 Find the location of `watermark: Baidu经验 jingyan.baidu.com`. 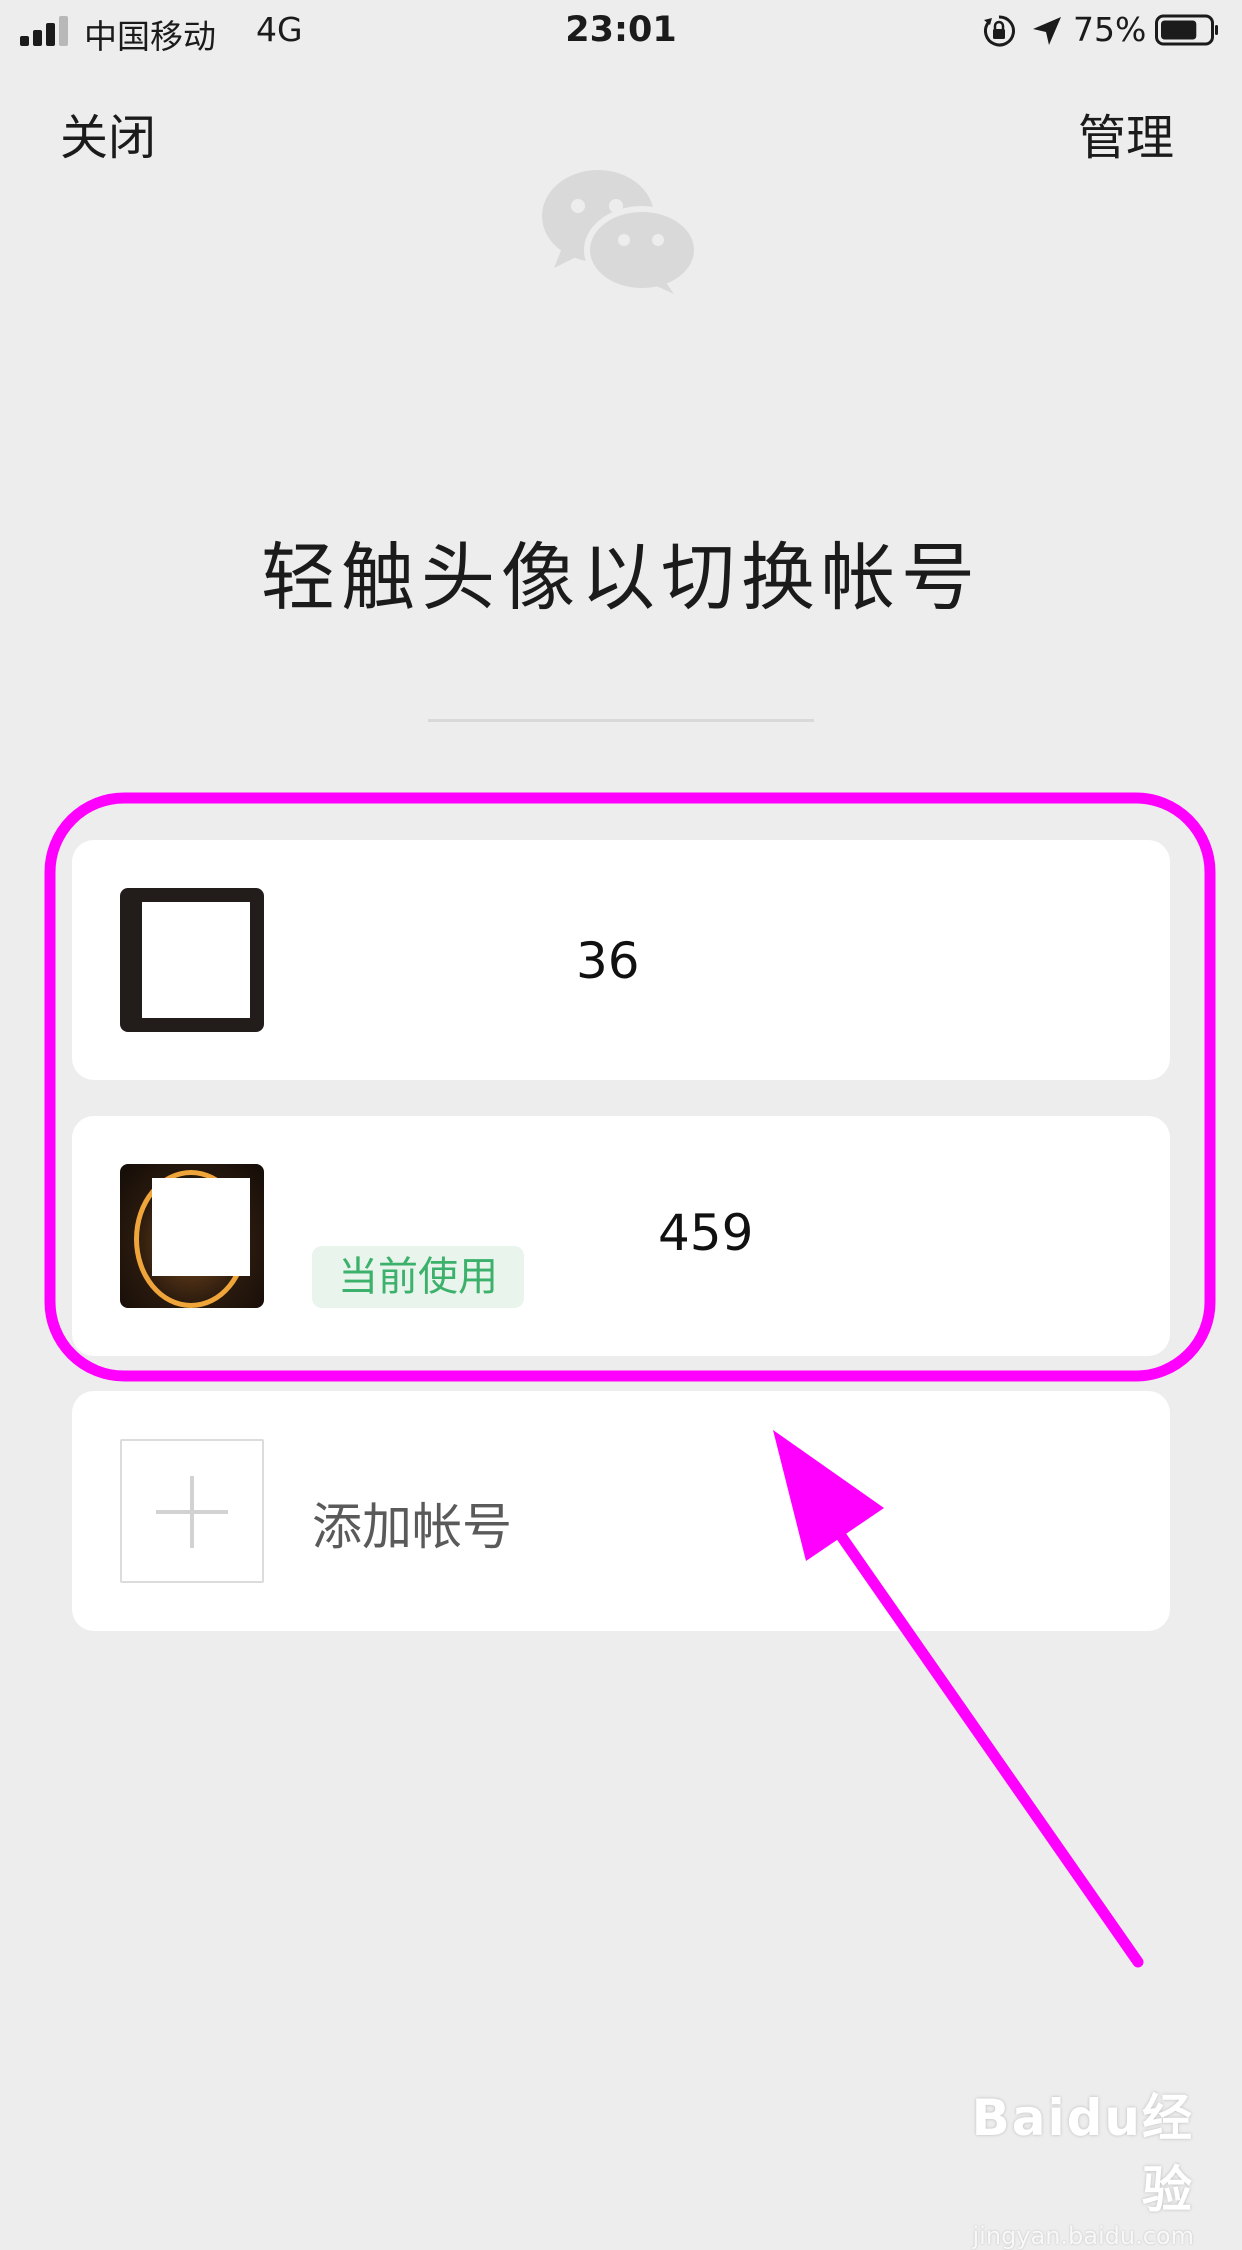

watermark: Baidu经验 jingyan.baidu.com is located at coordinates (1074, 2164).